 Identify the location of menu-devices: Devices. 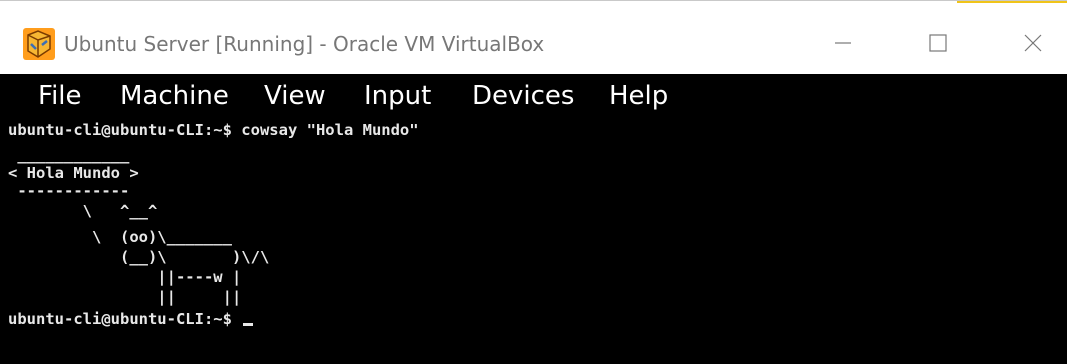
(523, 96).